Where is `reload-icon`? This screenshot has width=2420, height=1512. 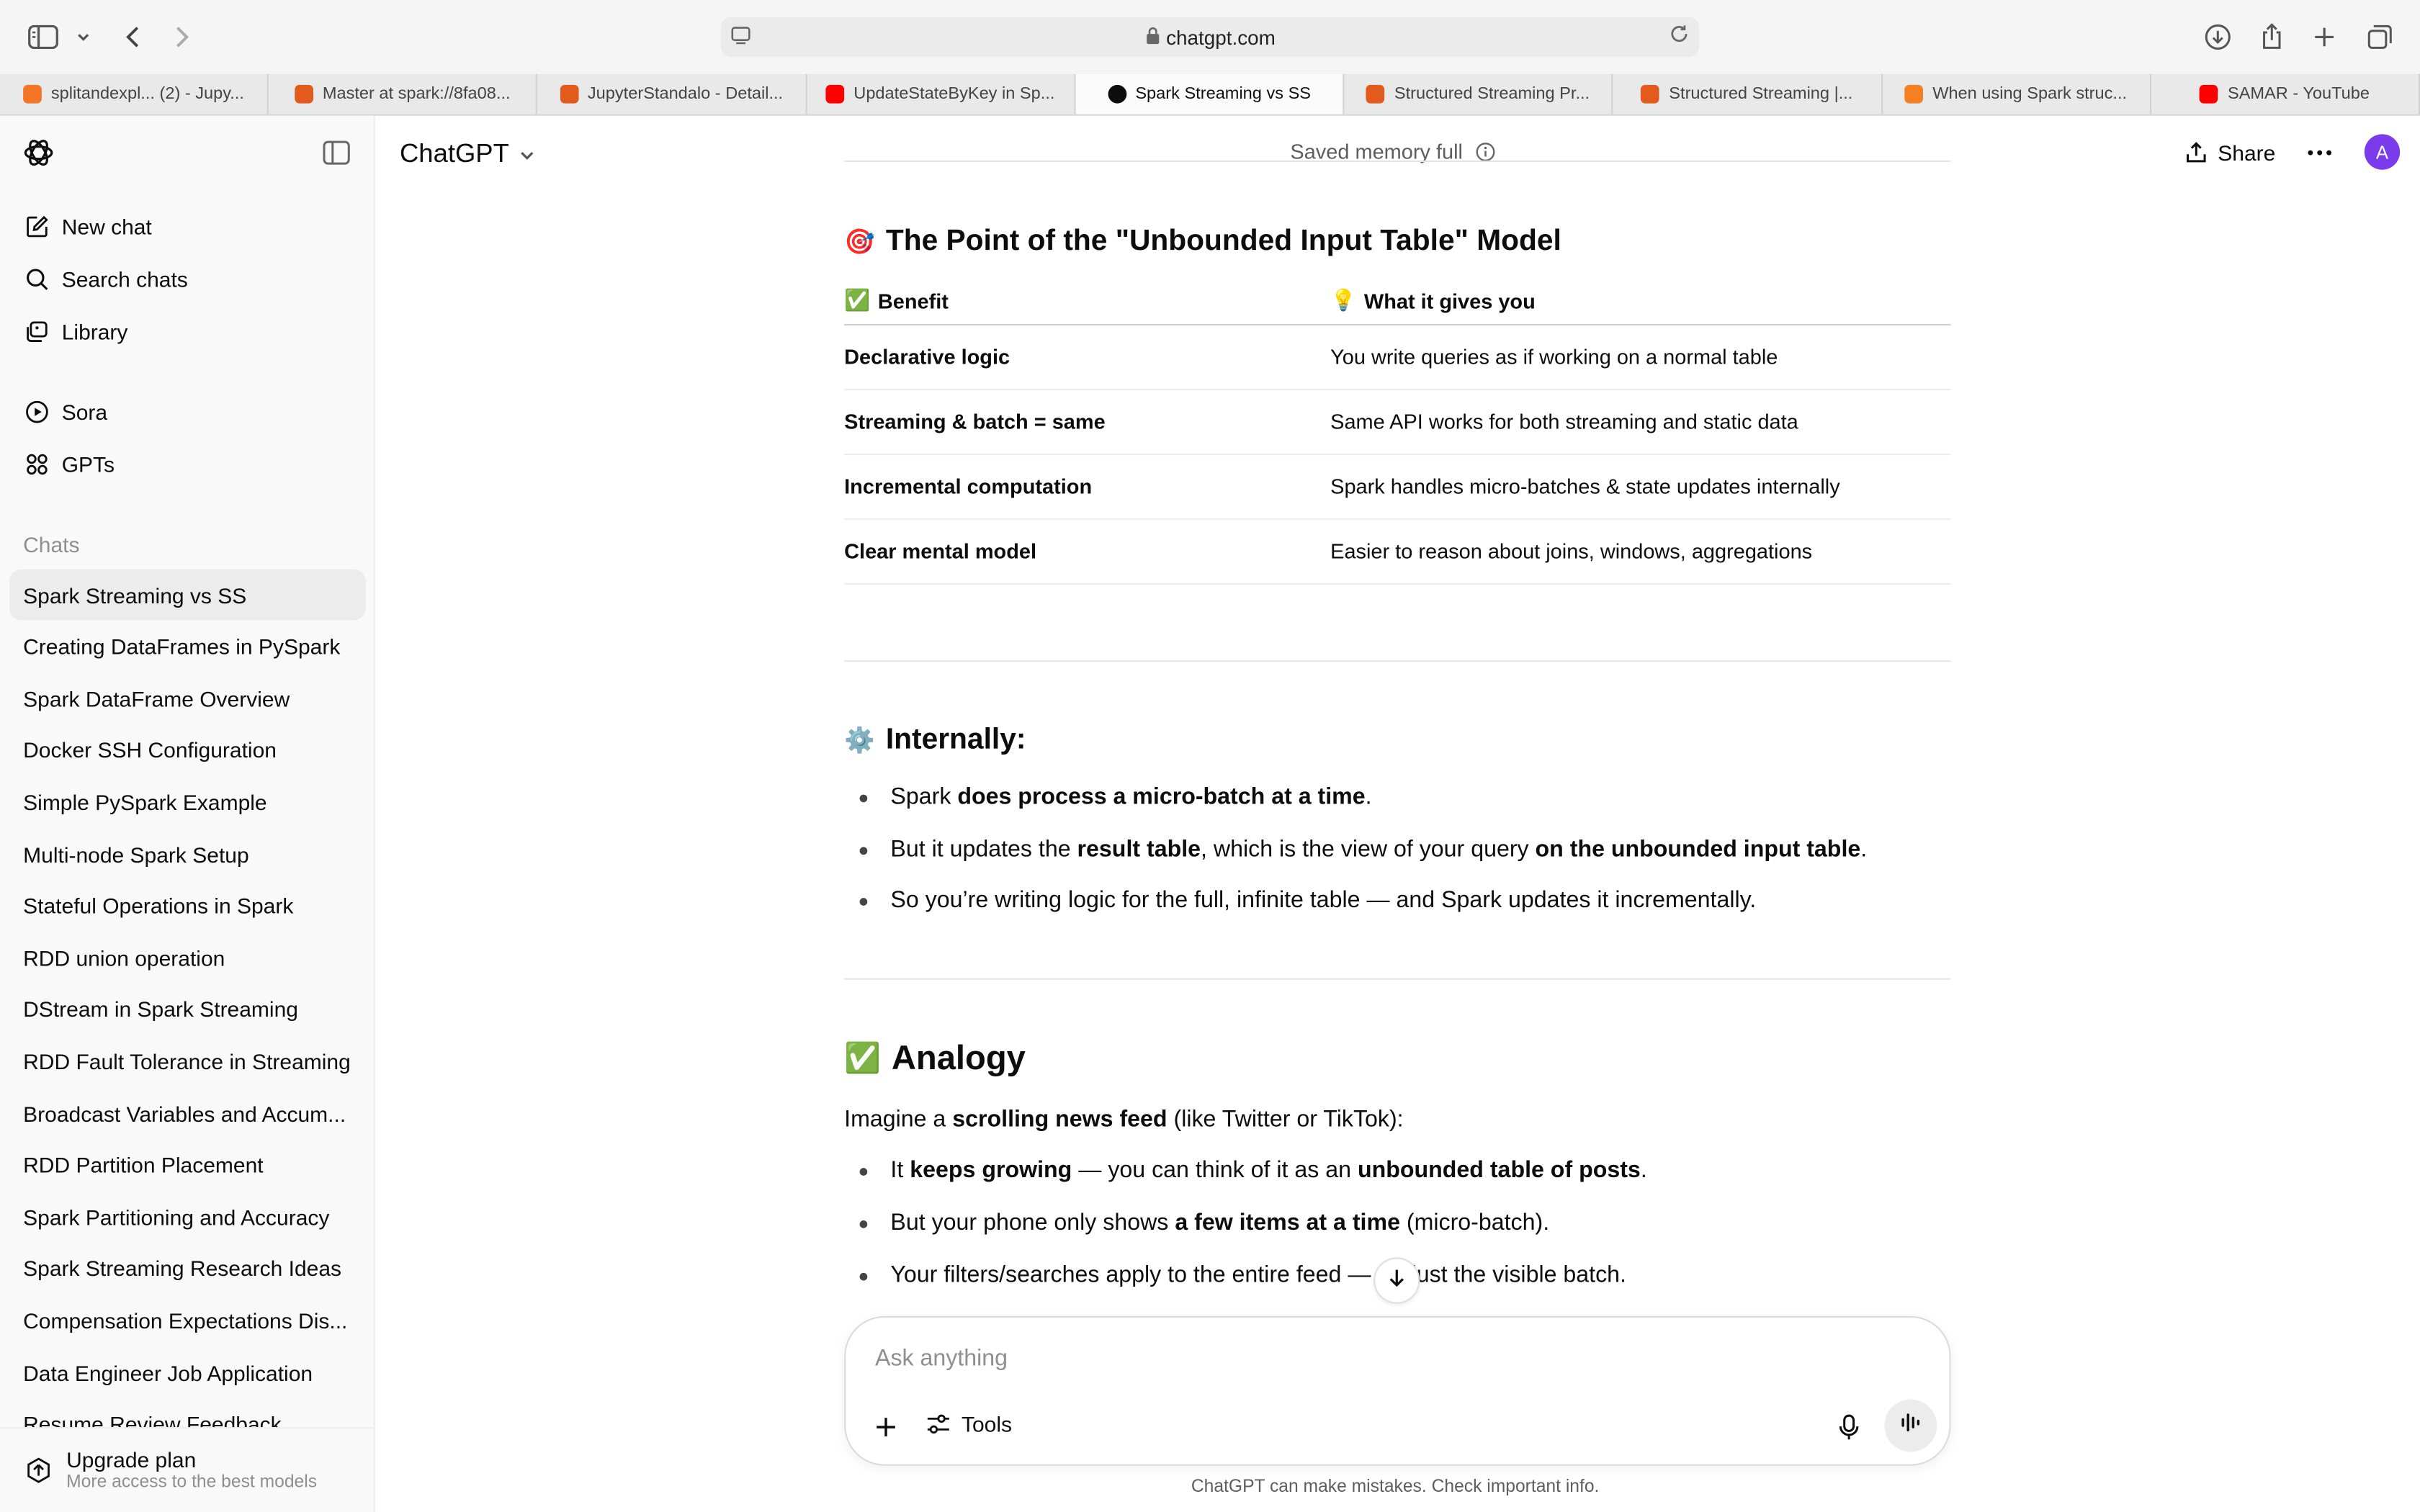
reload-icon is located at coordinates (1679, 36).